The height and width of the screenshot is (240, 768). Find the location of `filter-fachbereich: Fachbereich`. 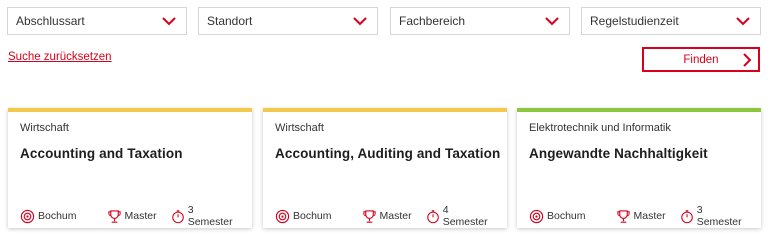

filter-fachbereich: Fachbereich is located at coordinates (480, 21).